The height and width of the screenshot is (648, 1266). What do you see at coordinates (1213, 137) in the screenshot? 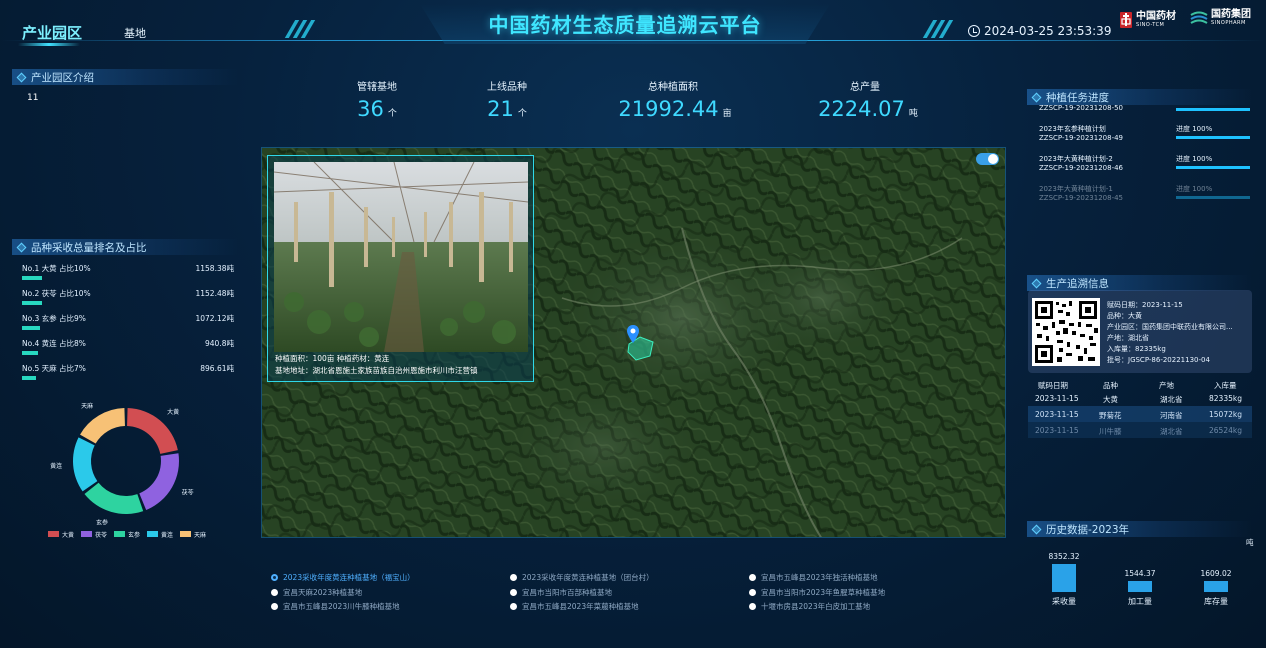
I see `task-progress-bar` at bounding box center [1213, 137].